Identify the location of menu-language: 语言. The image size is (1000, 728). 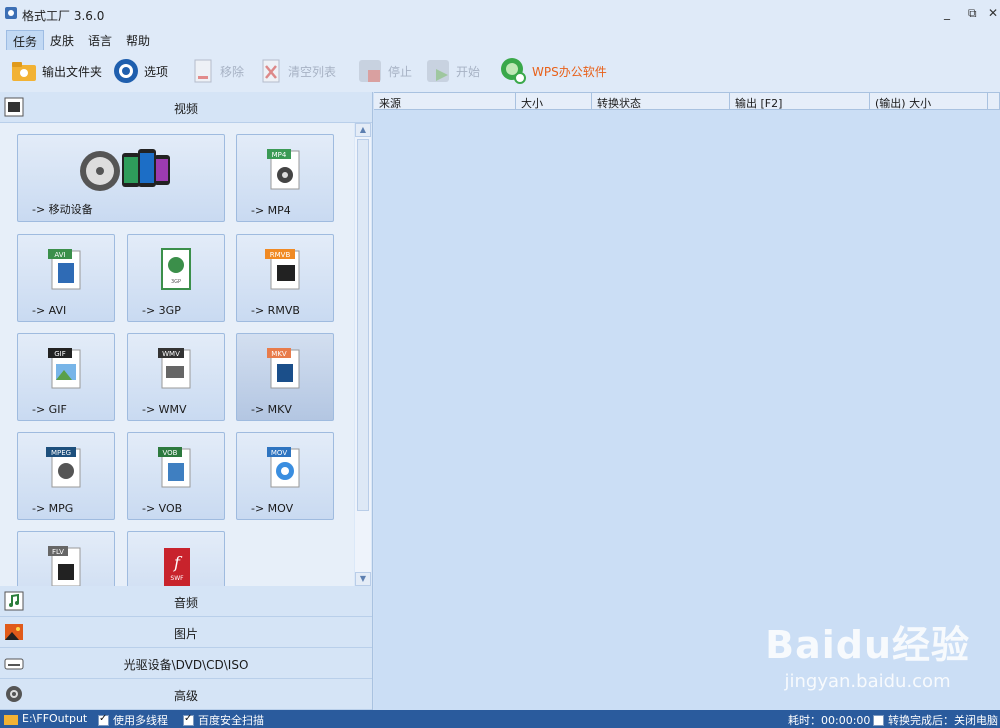
(100, 40).